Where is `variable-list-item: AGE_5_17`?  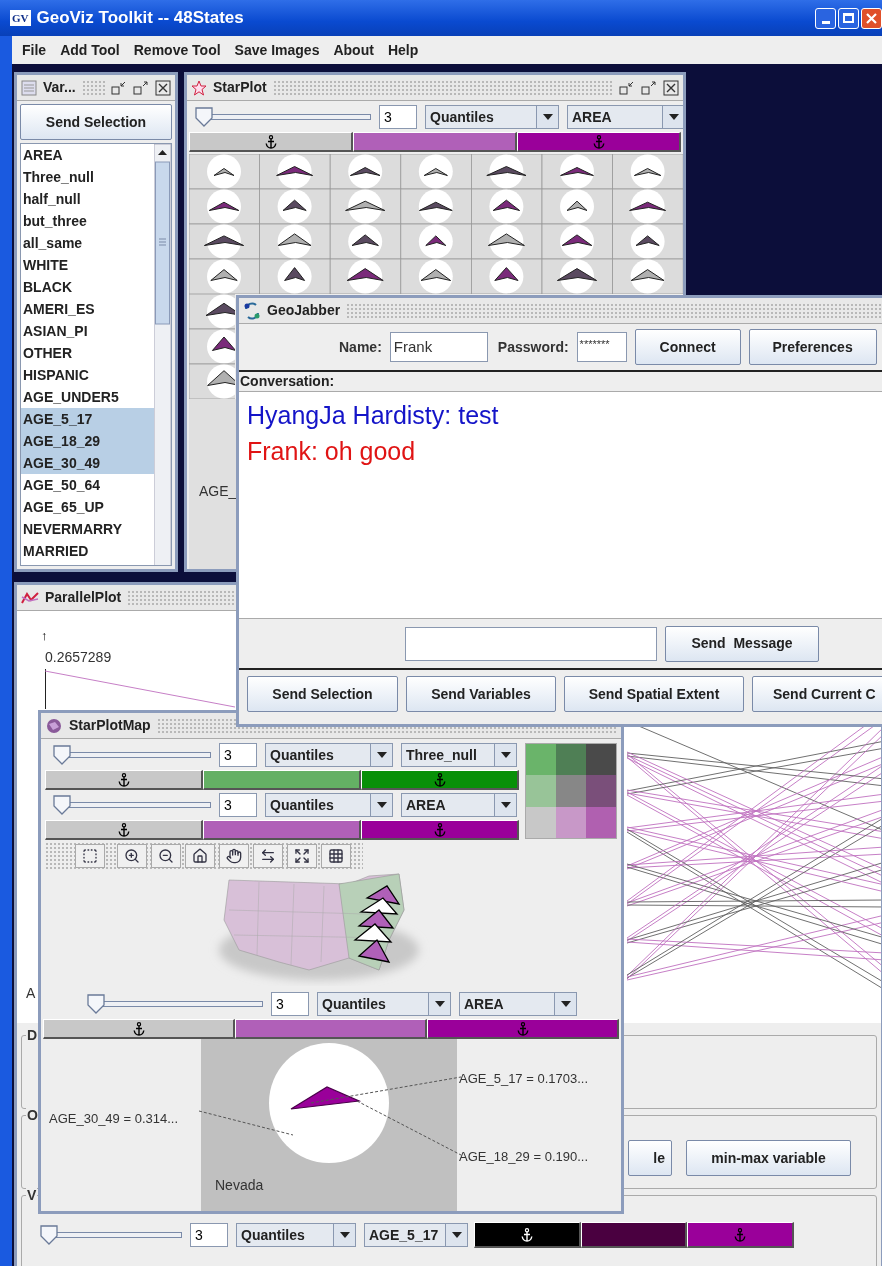
variable-list-item: AGE_5_17 is located at coordinates (87, 419).